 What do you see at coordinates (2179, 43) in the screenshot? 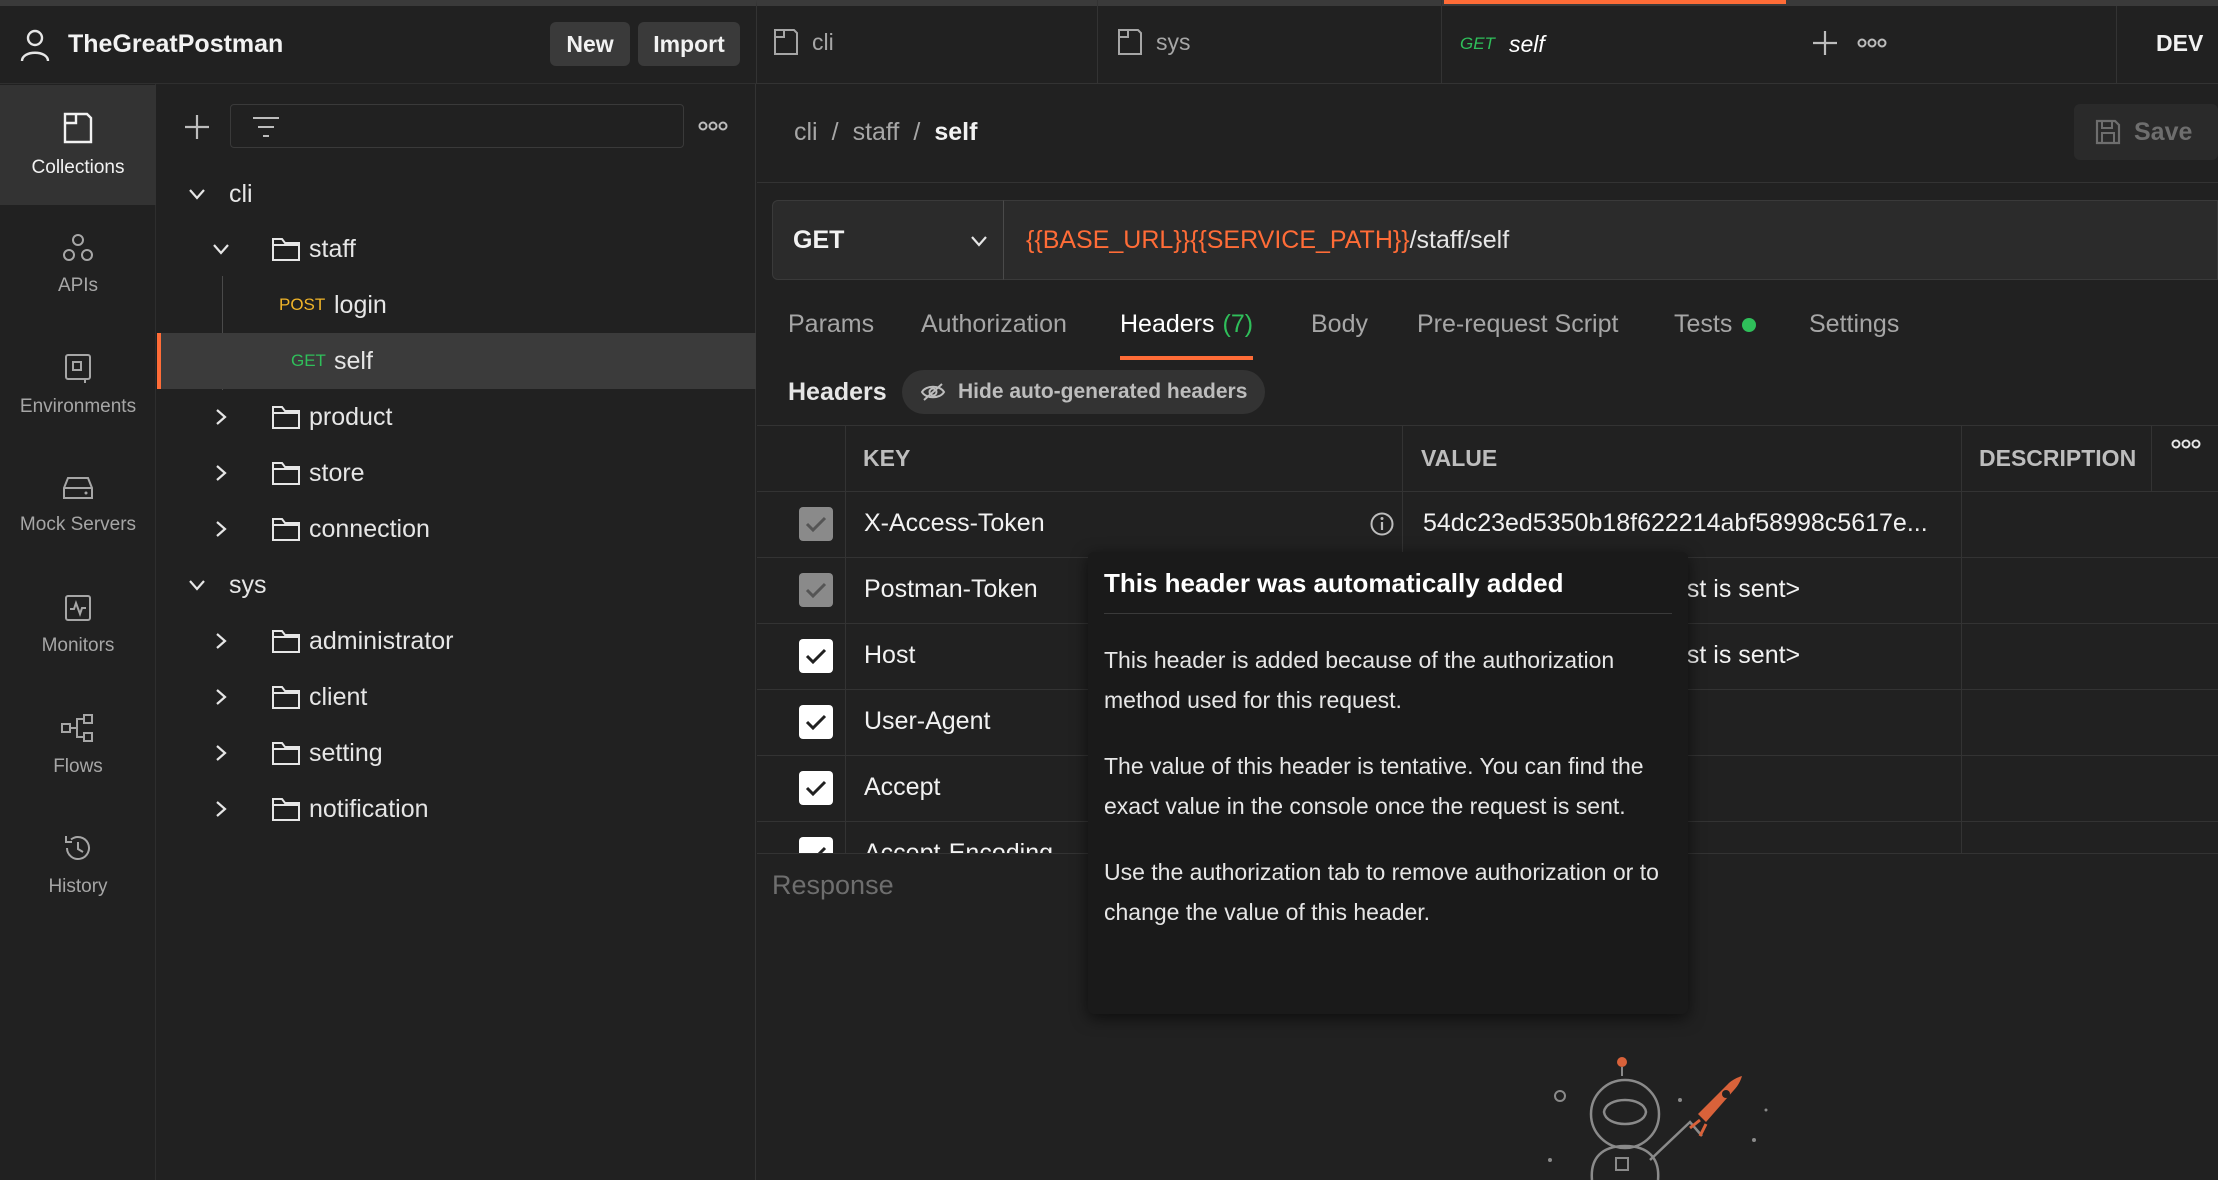
I see `environment-selector: DEV` at bounding box center [2179, 43].